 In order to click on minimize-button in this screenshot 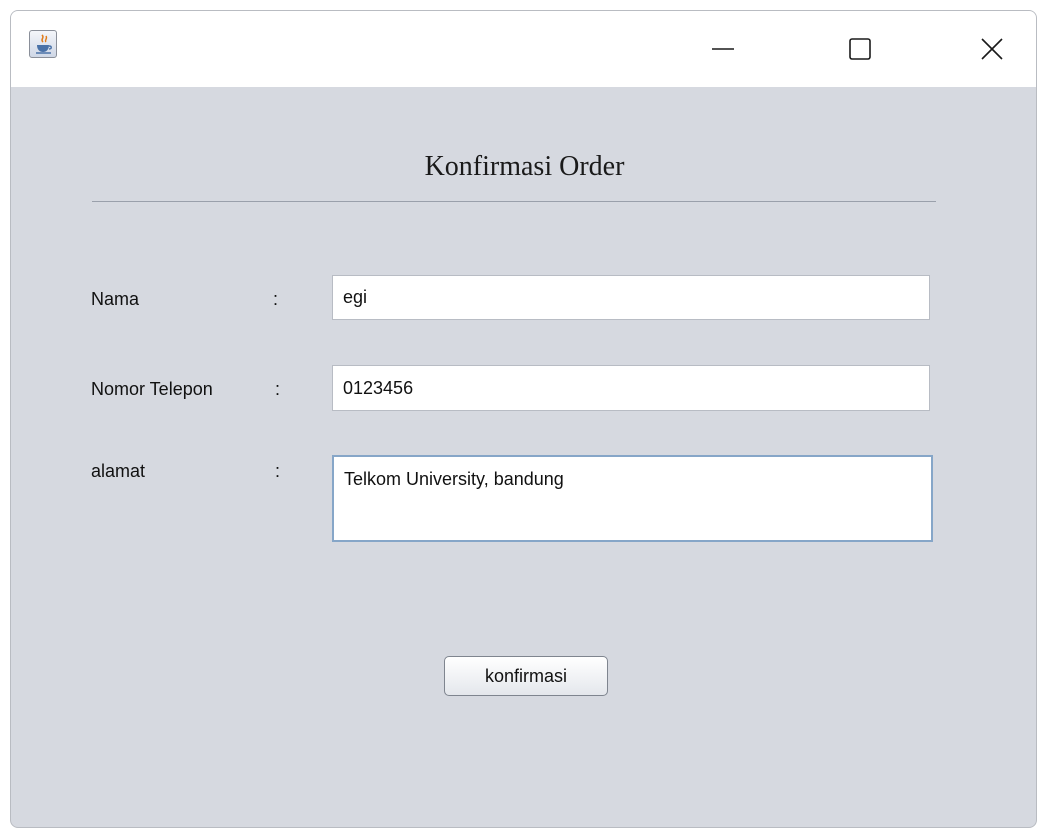, I will do `click(723, 49)`.